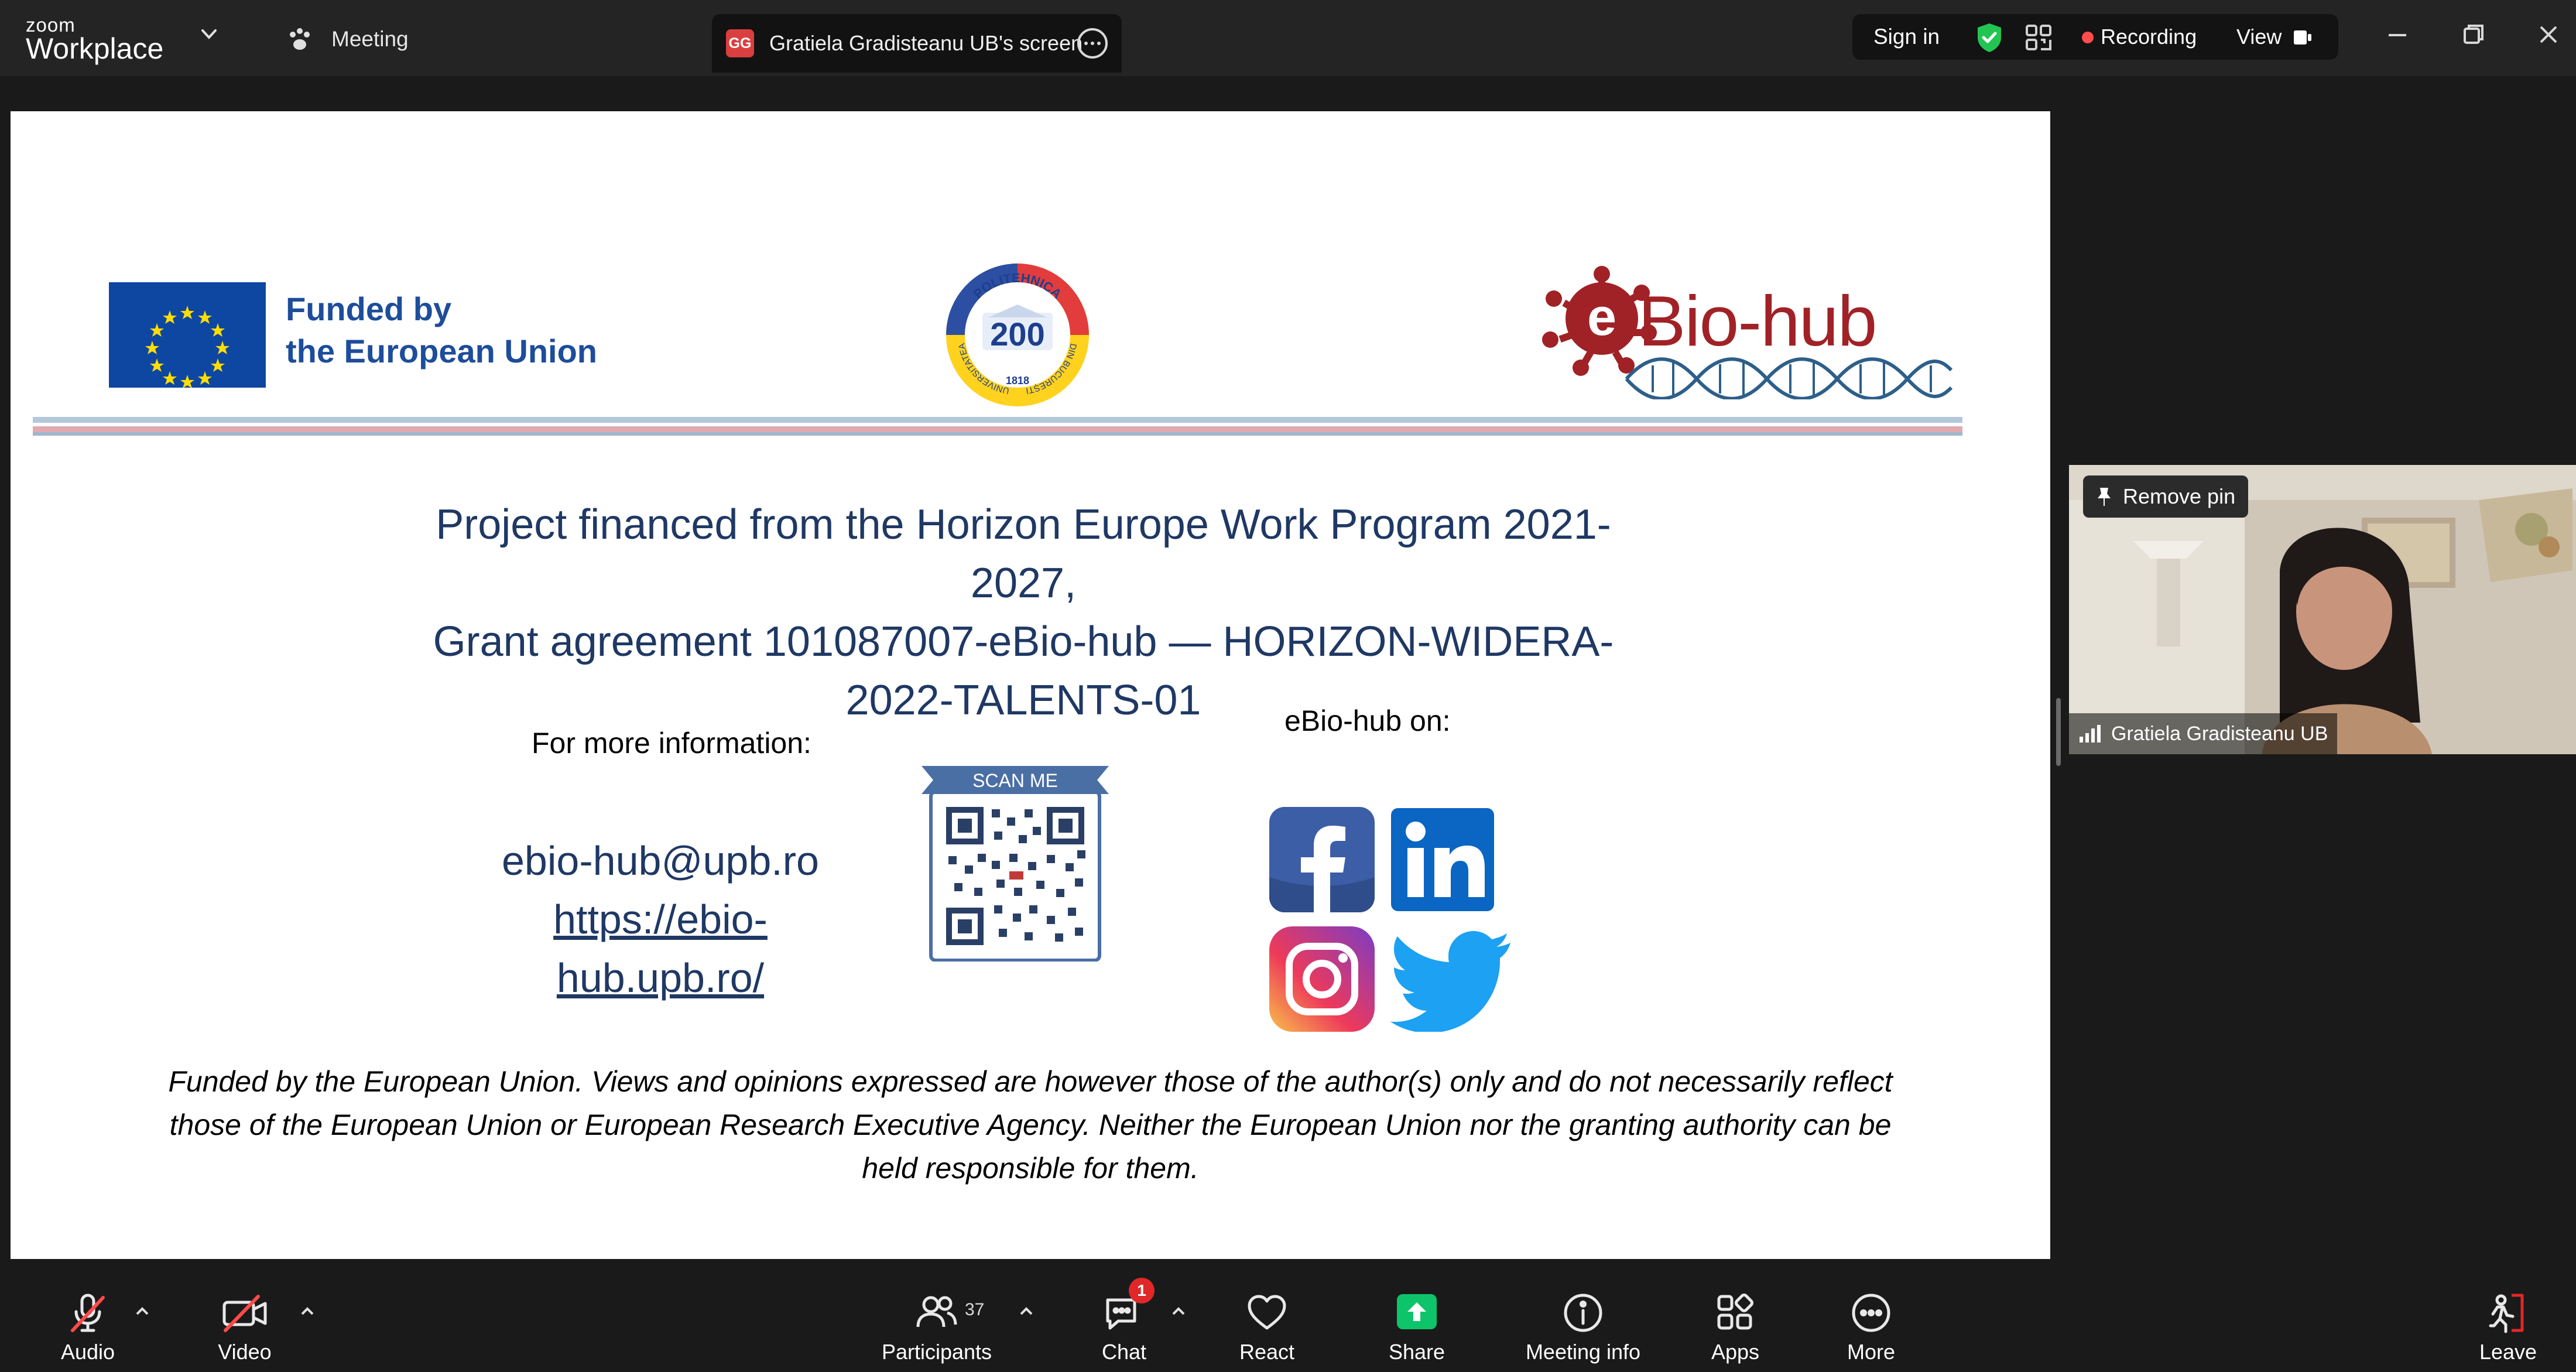 Image resolution: width=2576 pixels, height=1372 pixels. Describe the element at coordinates (1416, 1352) in the screenshot. I see `share-label: Share` at that location.